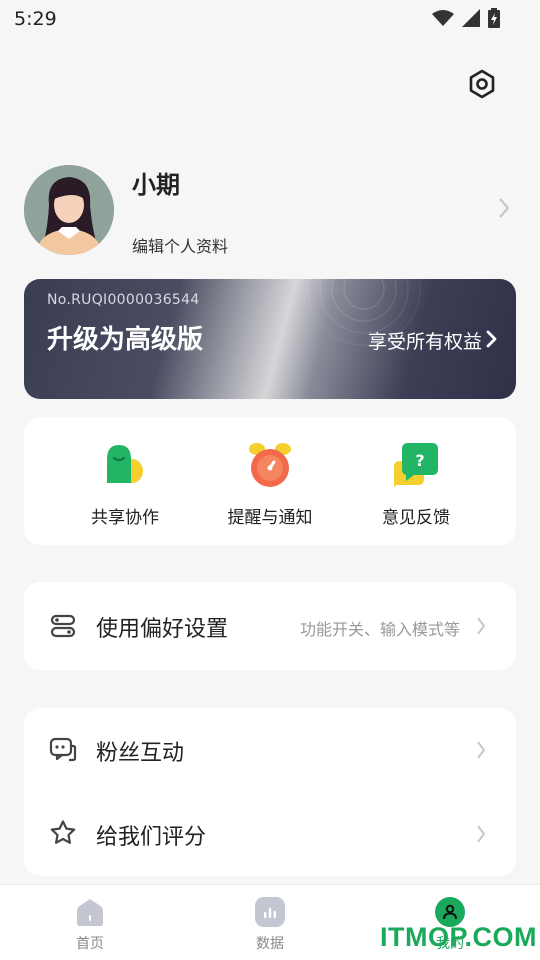 This screenshot has height=960, width=540. I want to click on edit-profile-link: 编辑个人资料, so click(180, 245).